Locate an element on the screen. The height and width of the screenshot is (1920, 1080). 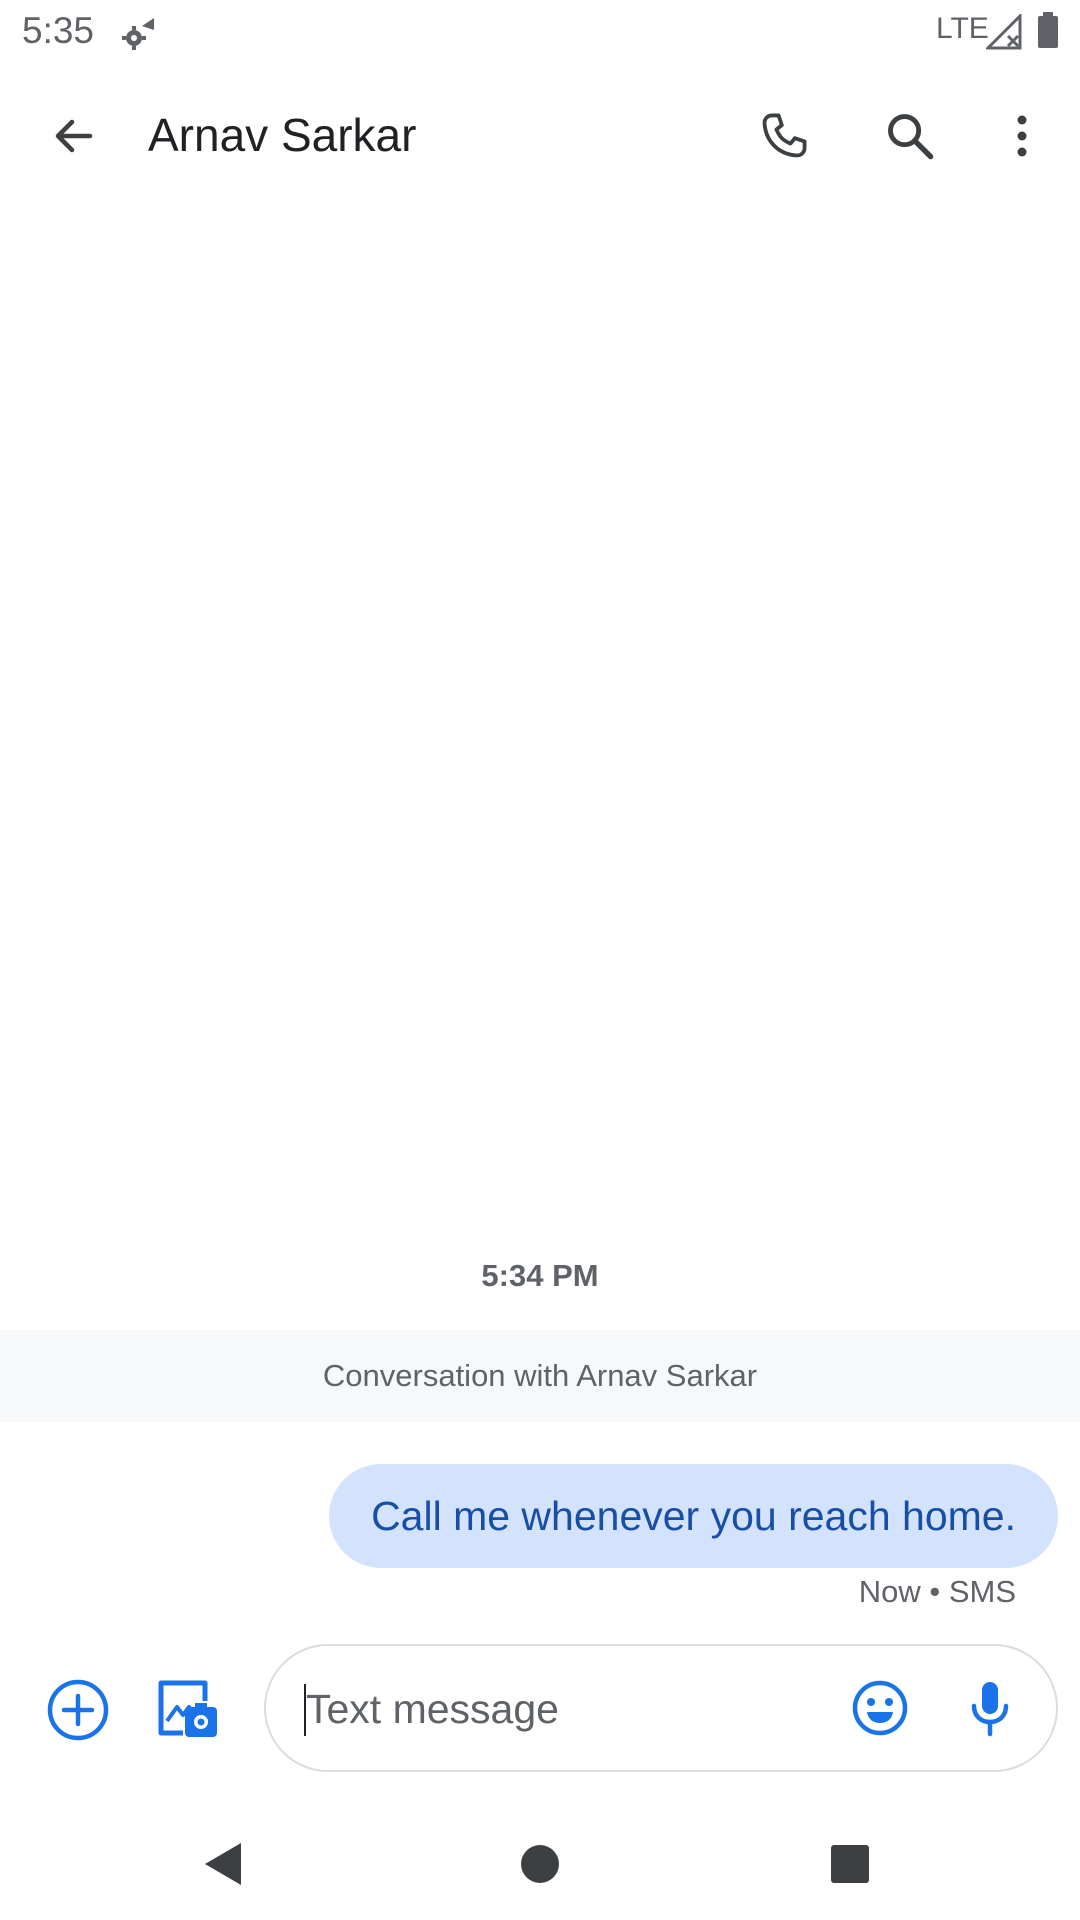
more-vert-icon is located at coordinates (1022, 136).